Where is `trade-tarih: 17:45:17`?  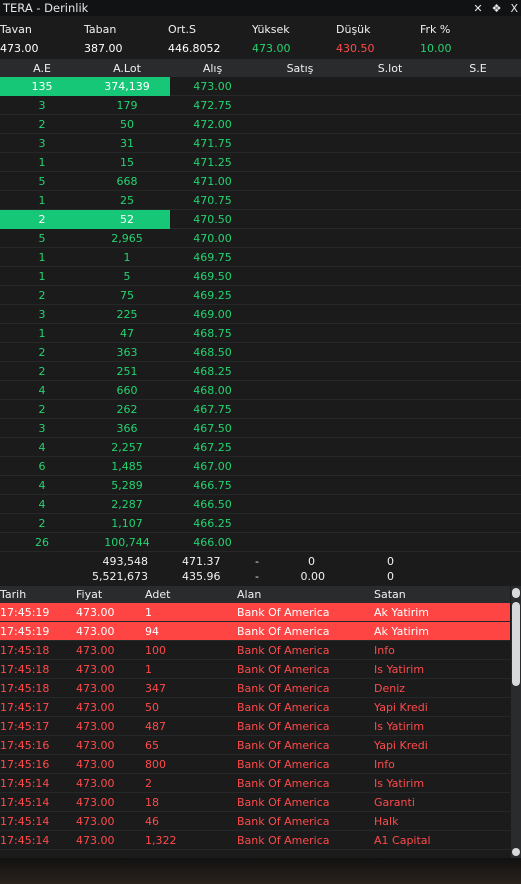 trade-tarih: 17:45:17 is located at coordinates (25, 726).